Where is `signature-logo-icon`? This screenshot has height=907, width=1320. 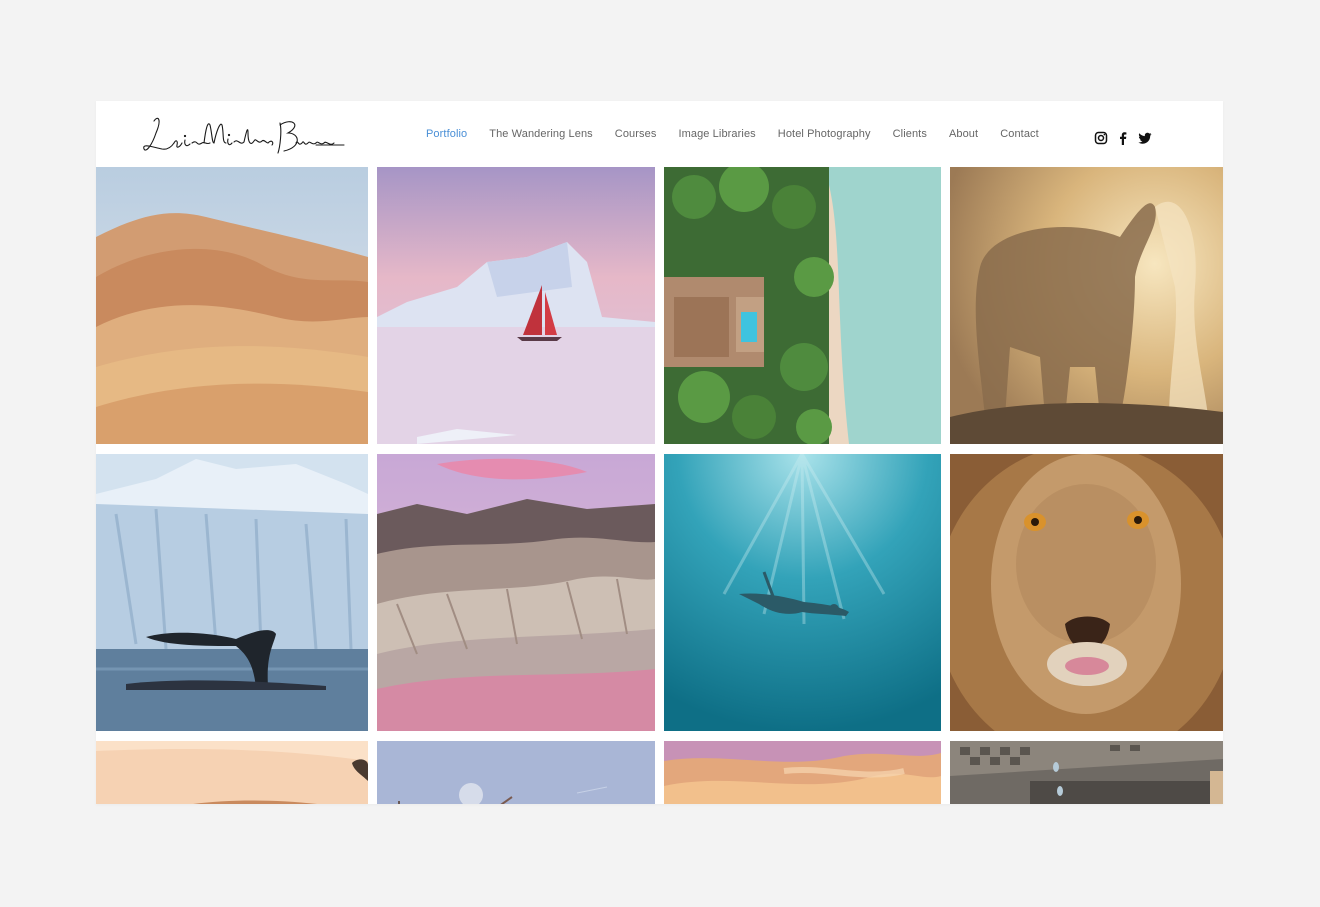 signature-logo-icon is located at coordinates (244, 135).